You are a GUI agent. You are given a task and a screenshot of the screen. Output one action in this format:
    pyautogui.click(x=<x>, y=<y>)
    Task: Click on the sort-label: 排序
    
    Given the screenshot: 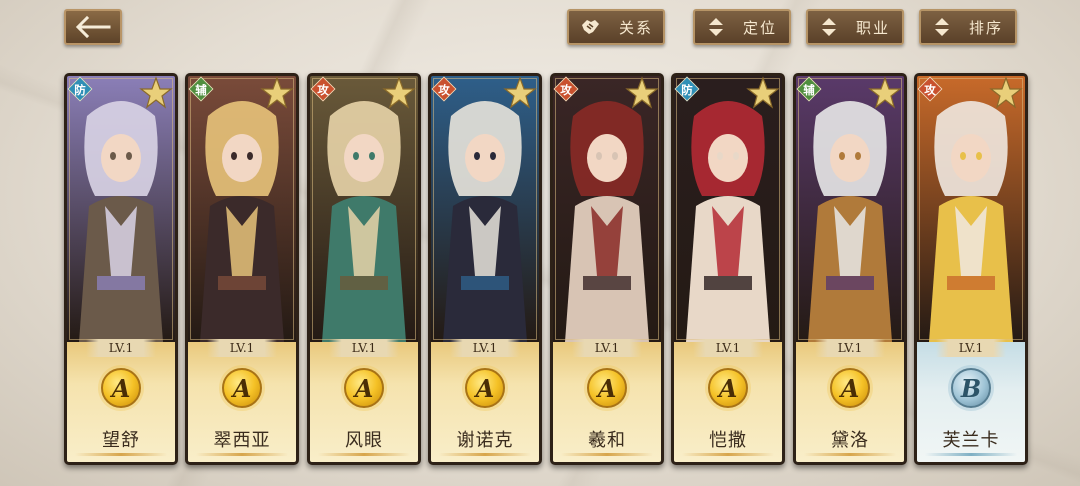 What is the action you would take?
    pyautogui.click(x=985, y=27)
    